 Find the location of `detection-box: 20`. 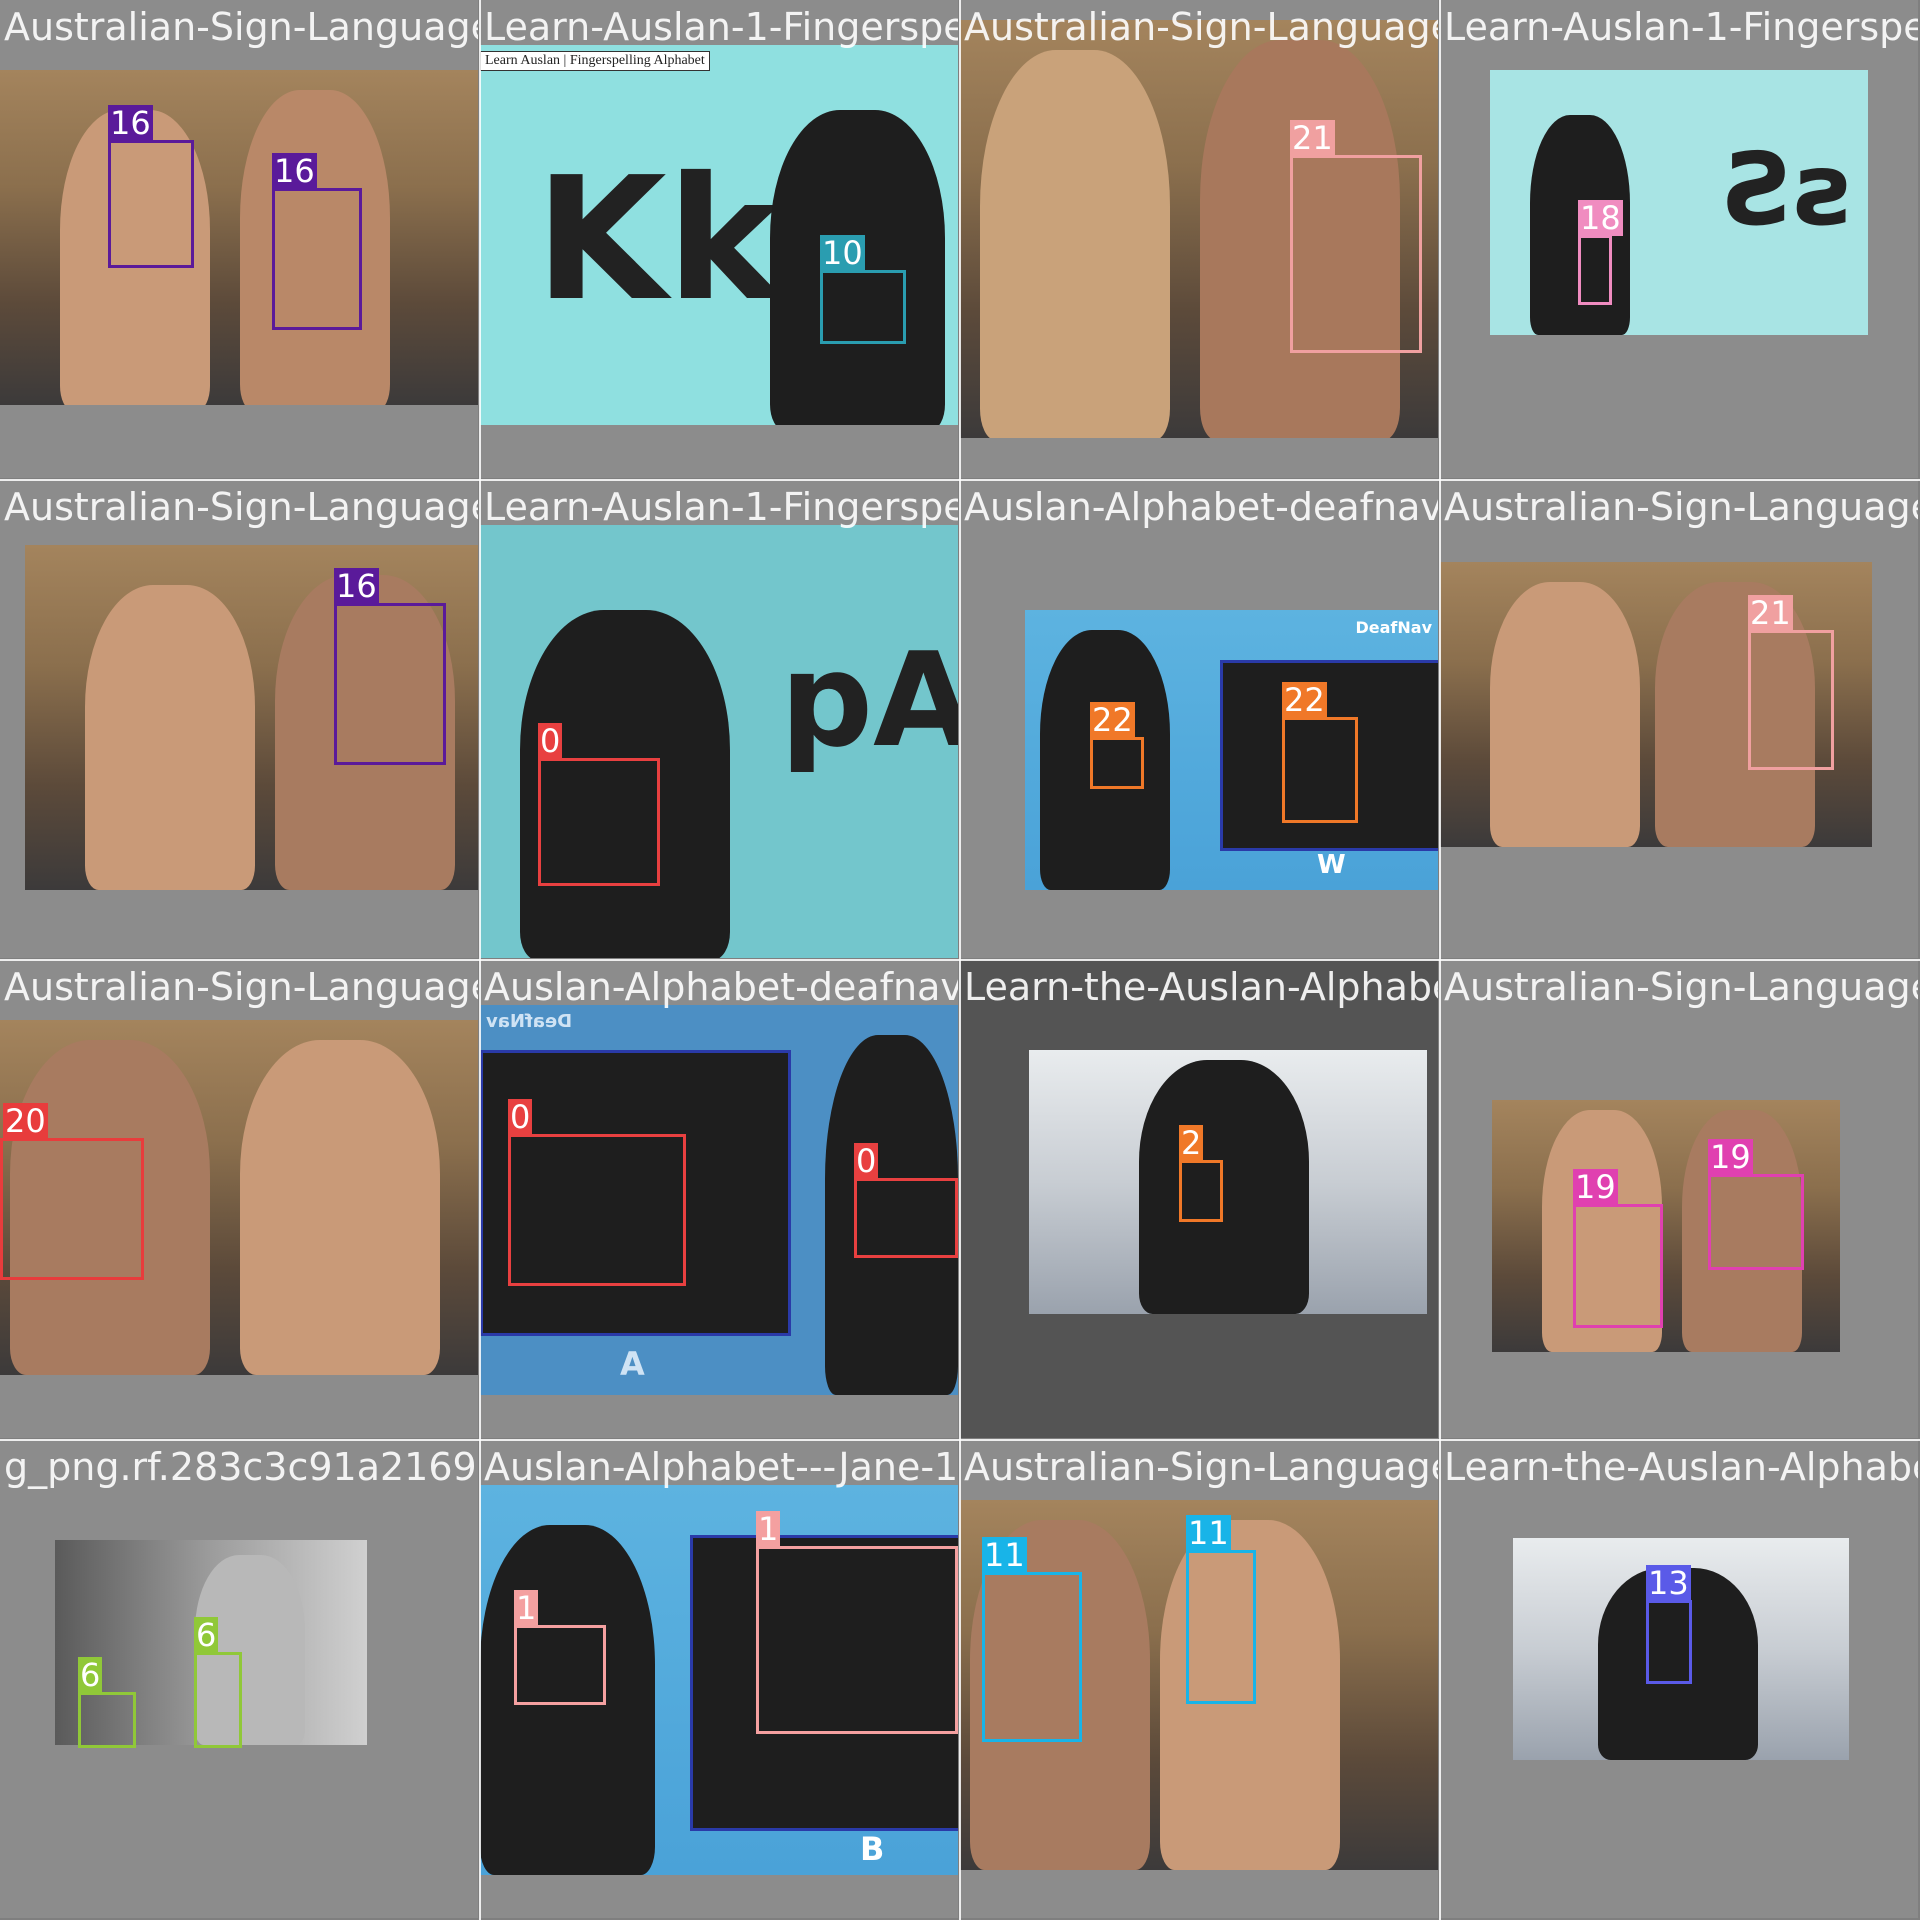

detection-box: 20 is located at coordinates (72, 1191).